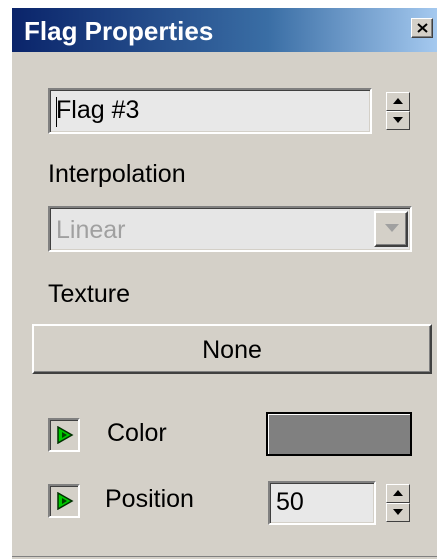 This screenshot has width=437, height=559. I want to click on title-bar: Flag Properties, so click(224, 30).